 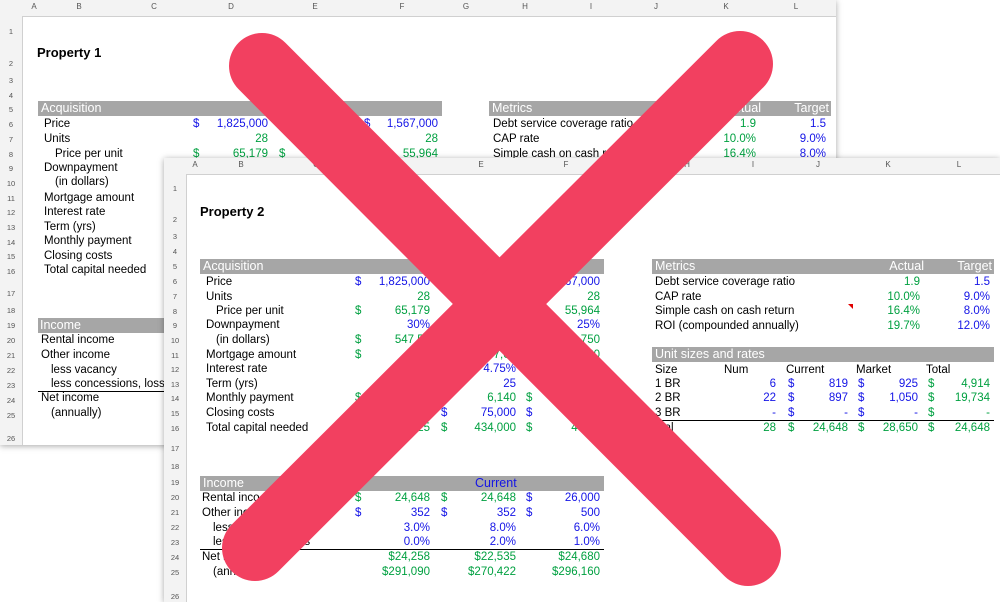 I want to click on acq-label: Interest rate, so click(x=236, y=369).